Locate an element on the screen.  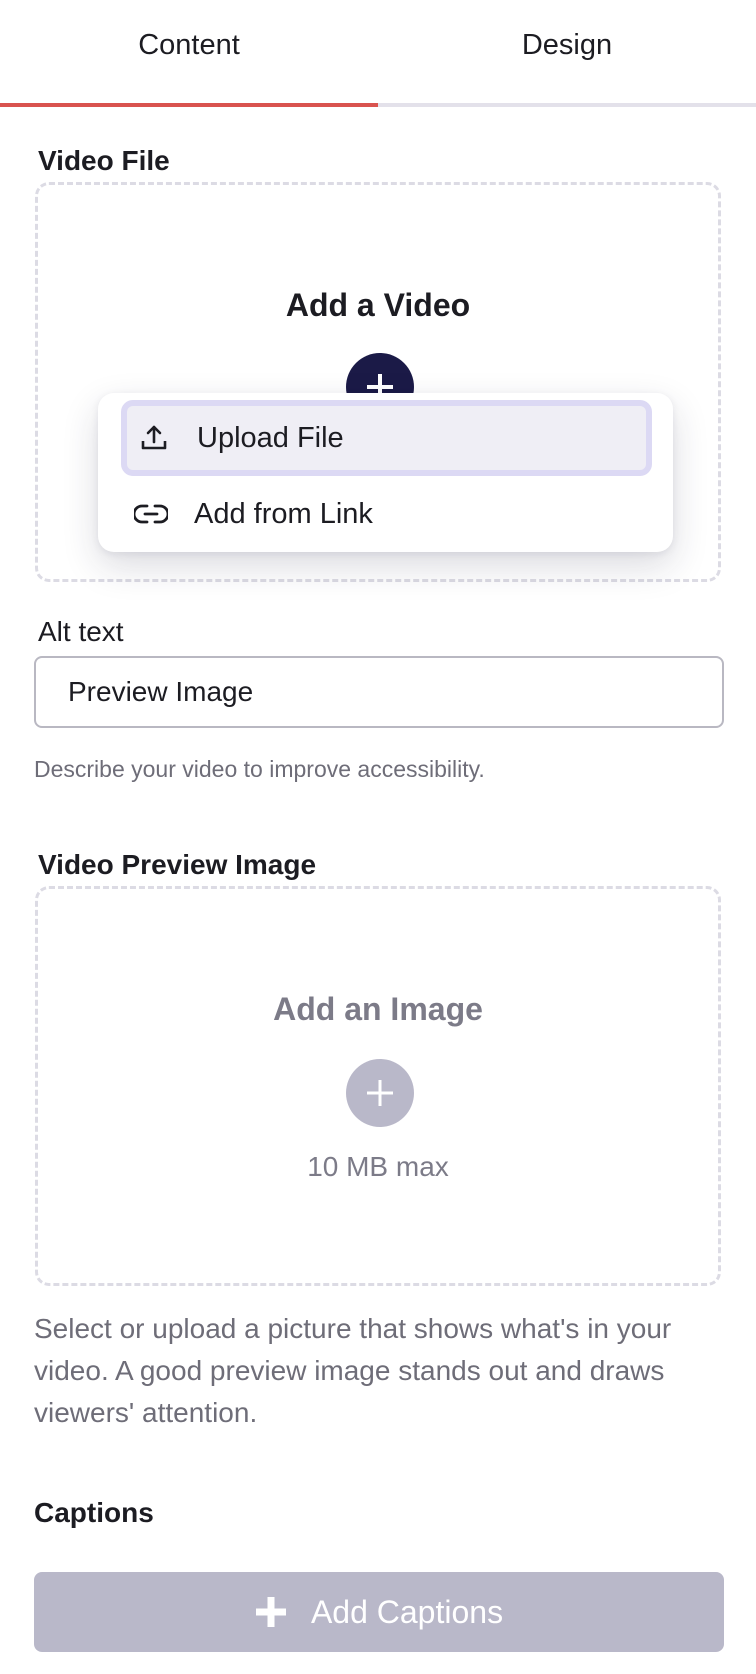
tab-design: Design is located at coordinates (567, 54).